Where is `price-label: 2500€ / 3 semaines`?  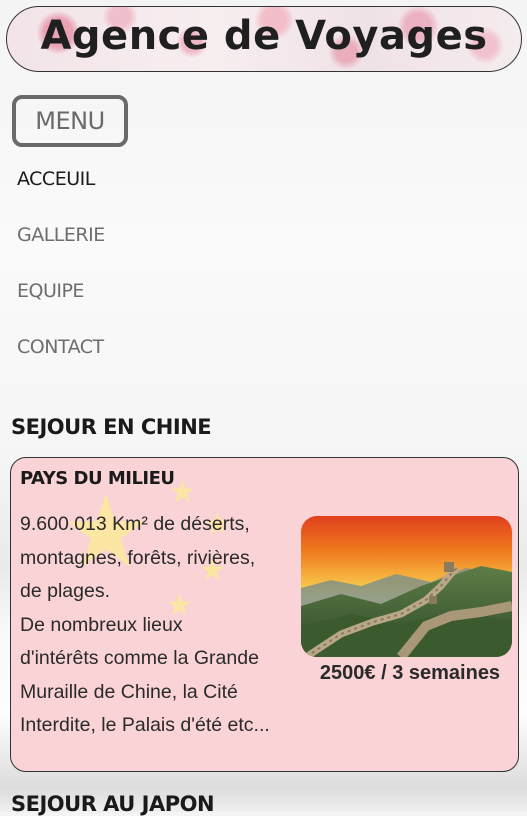
price-label: 2500€ / 3 semaines is located at coordinates (410, 673).